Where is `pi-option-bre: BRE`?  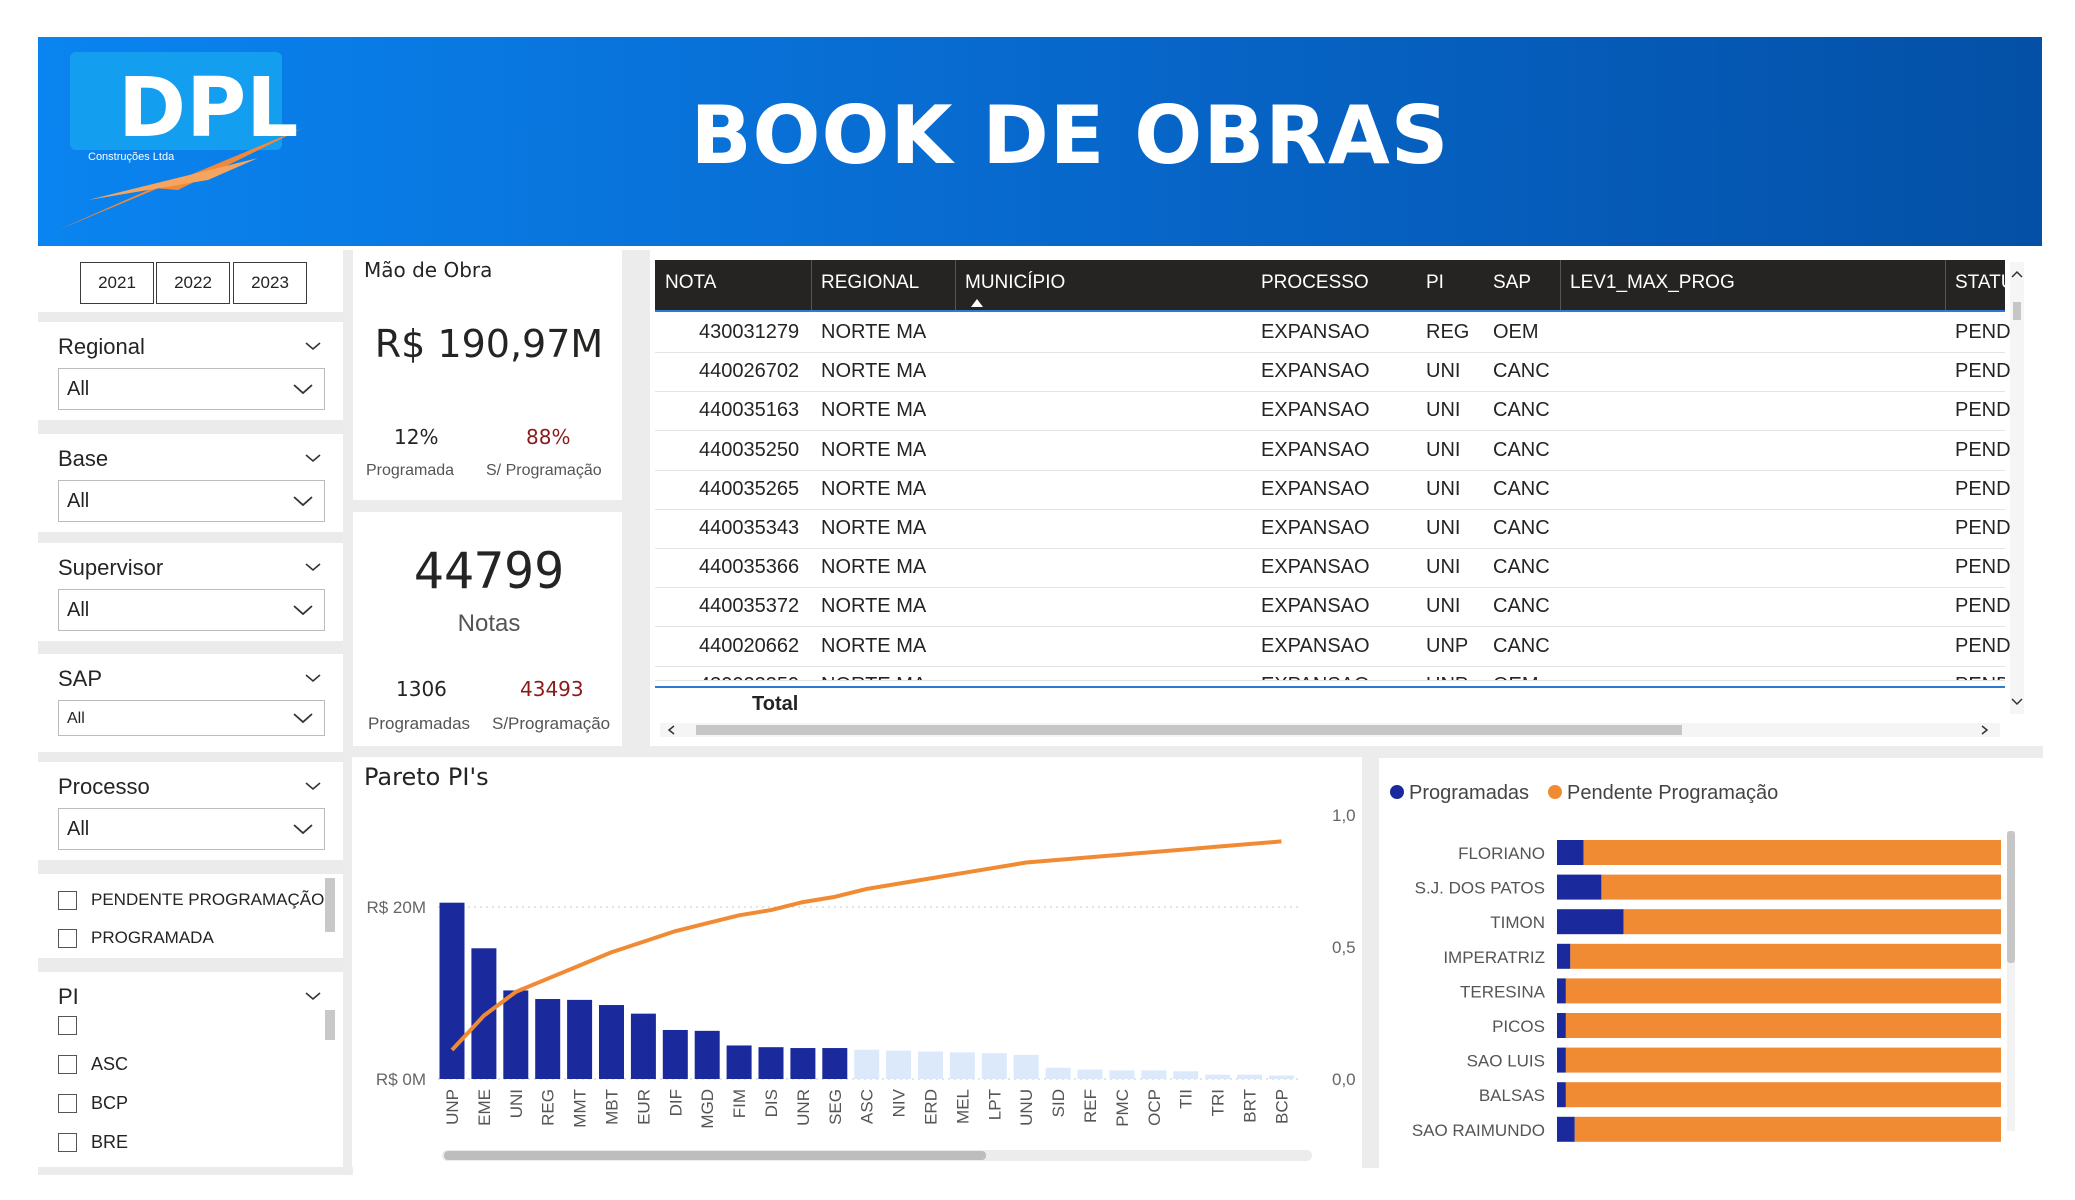 pi-option-bre: BRE is located at coordinates (93, 1142).